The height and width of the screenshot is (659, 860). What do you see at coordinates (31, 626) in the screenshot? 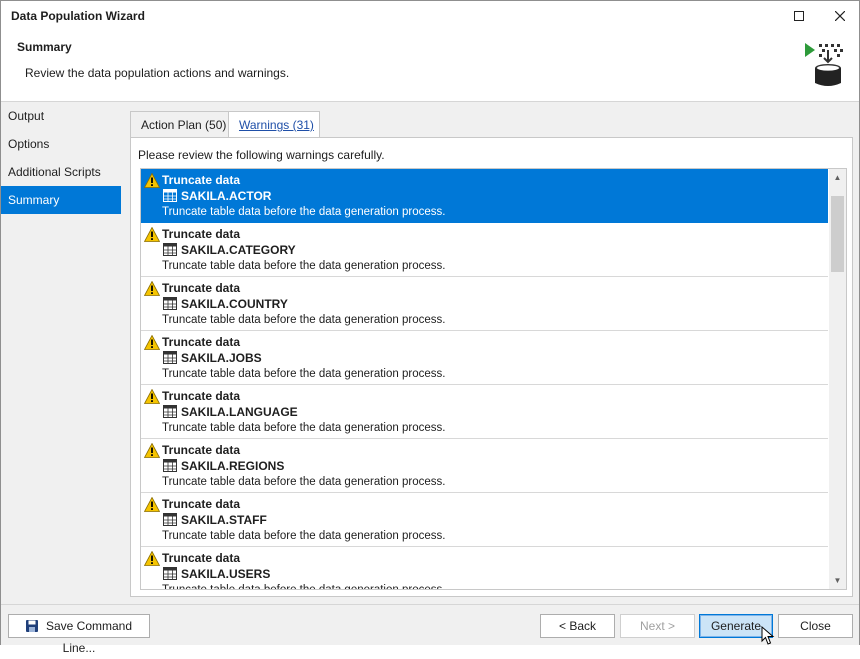
I see `save-icon` at bounding box center [31, 626].